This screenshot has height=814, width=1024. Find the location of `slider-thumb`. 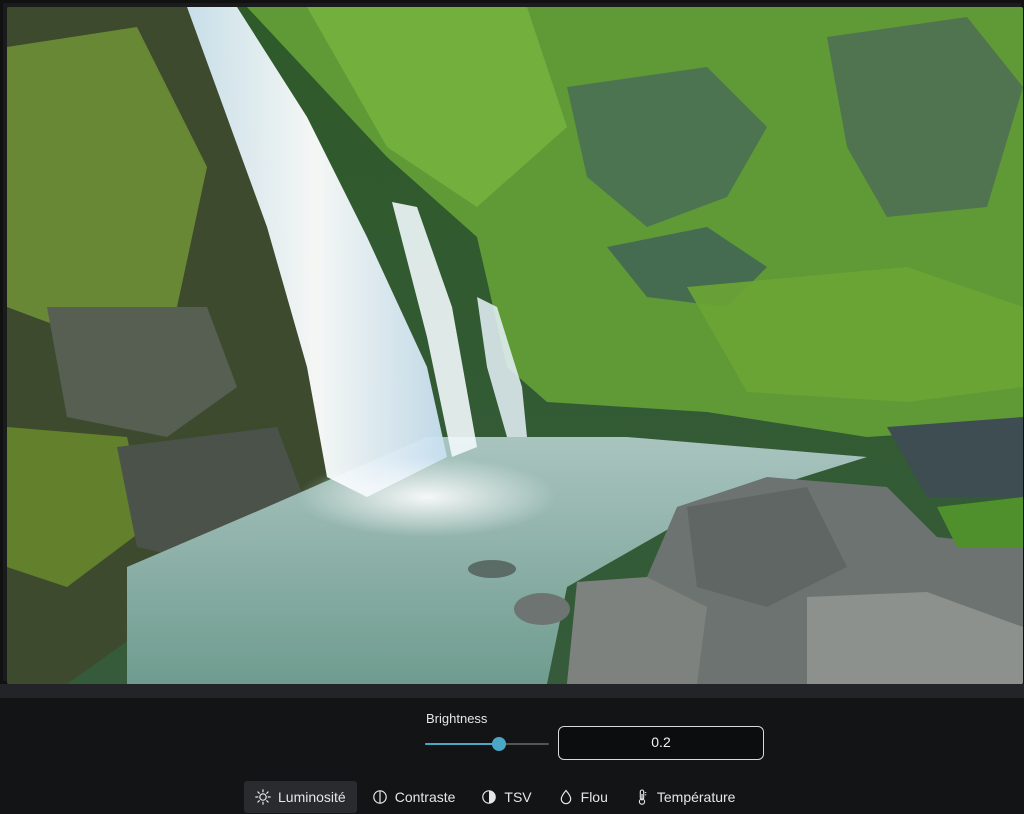

slider-thumb is located at coordinates (499, 744).